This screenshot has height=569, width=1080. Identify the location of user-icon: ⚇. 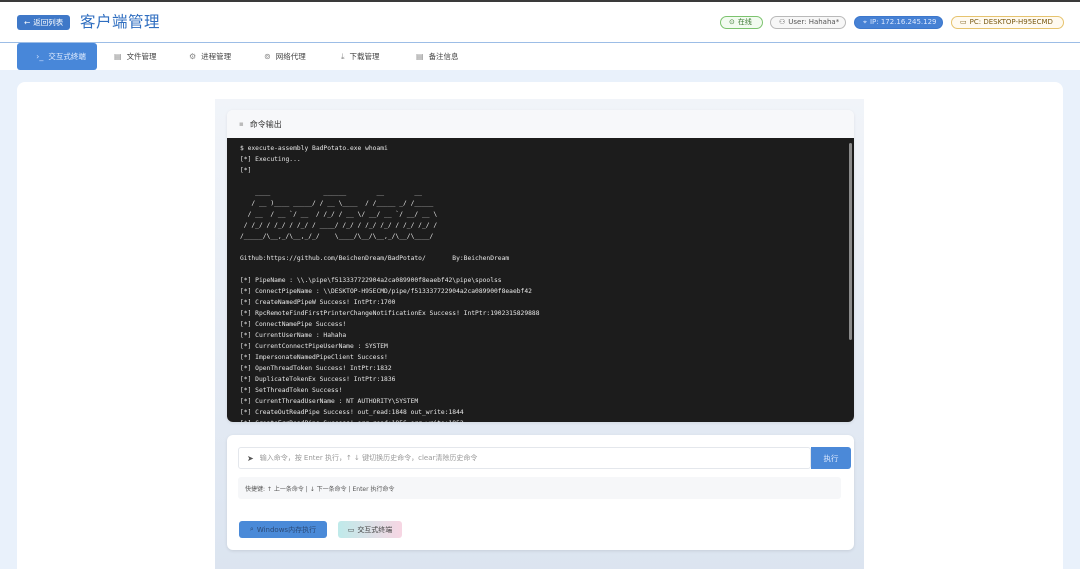
(782, 22).